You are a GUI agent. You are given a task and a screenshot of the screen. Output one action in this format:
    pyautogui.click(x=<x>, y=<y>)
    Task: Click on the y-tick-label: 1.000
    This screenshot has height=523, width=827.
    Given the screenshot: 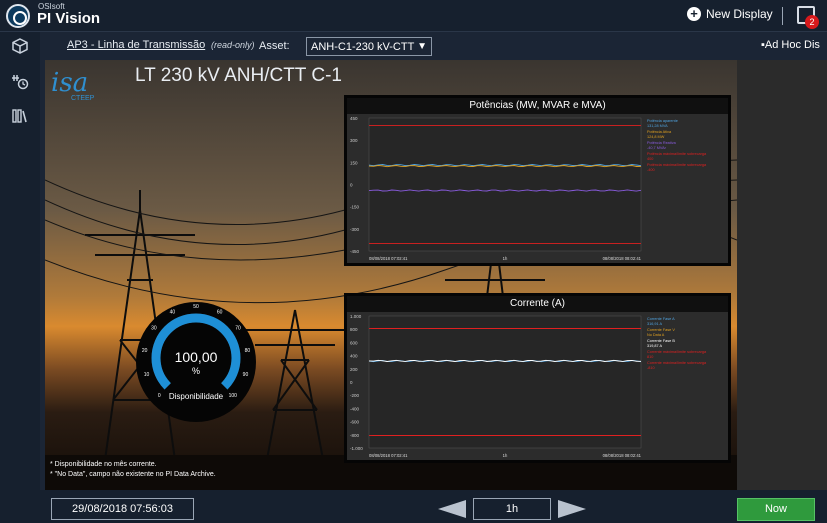 What is the action you would take?
    pyautogui.click(x=356, y=316)
    